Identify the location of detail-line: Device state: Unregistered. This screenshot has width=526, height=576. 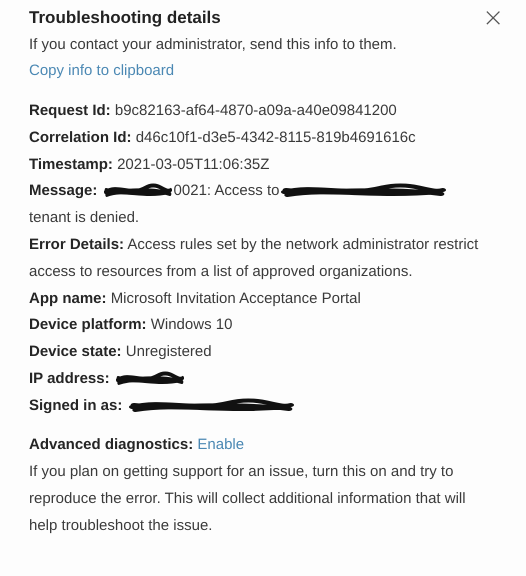
(121, 352).